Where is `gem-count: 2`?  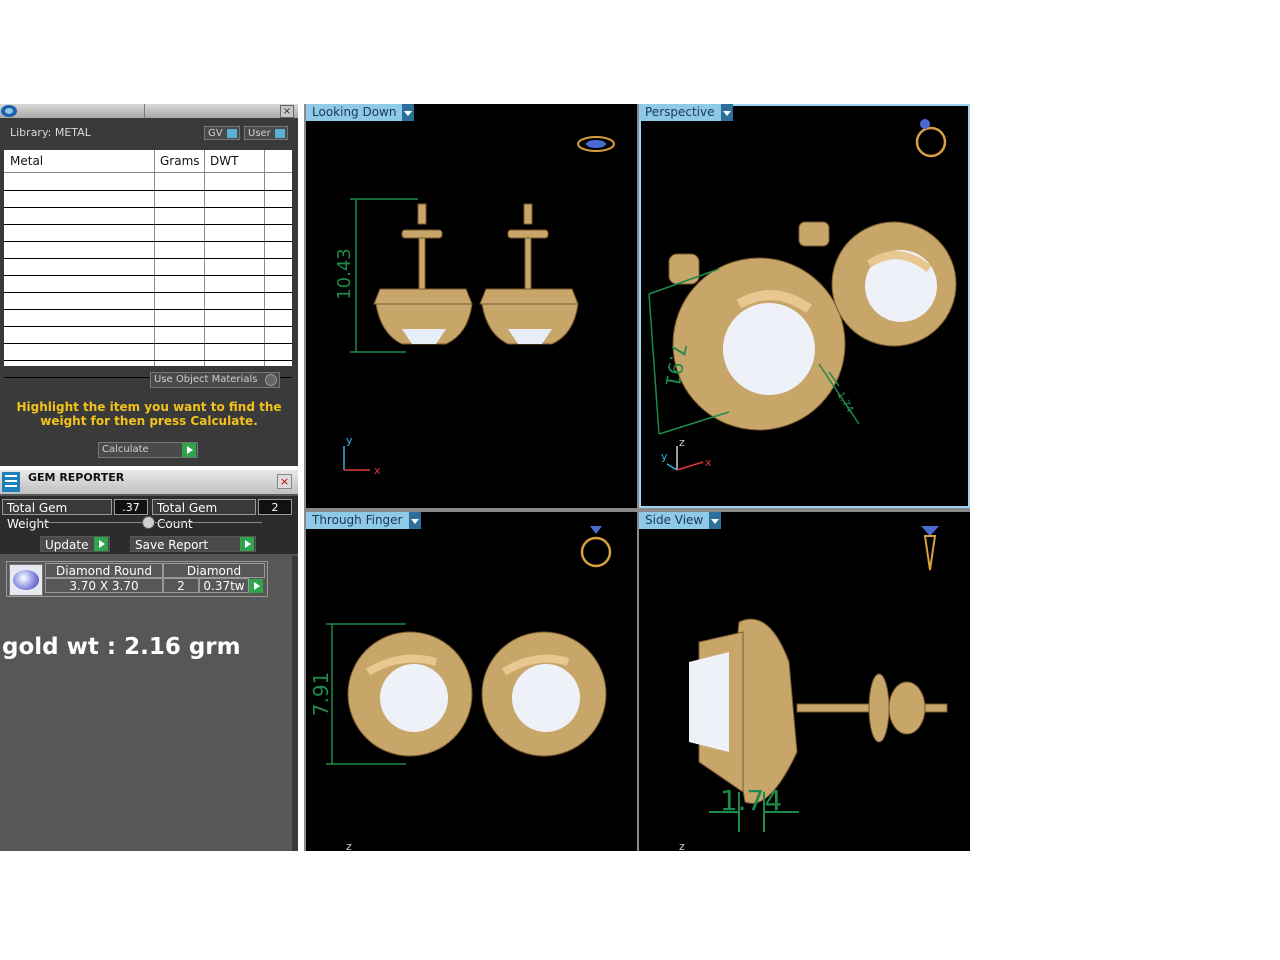
gem-count: 2 is located at coordinates (181, 585).